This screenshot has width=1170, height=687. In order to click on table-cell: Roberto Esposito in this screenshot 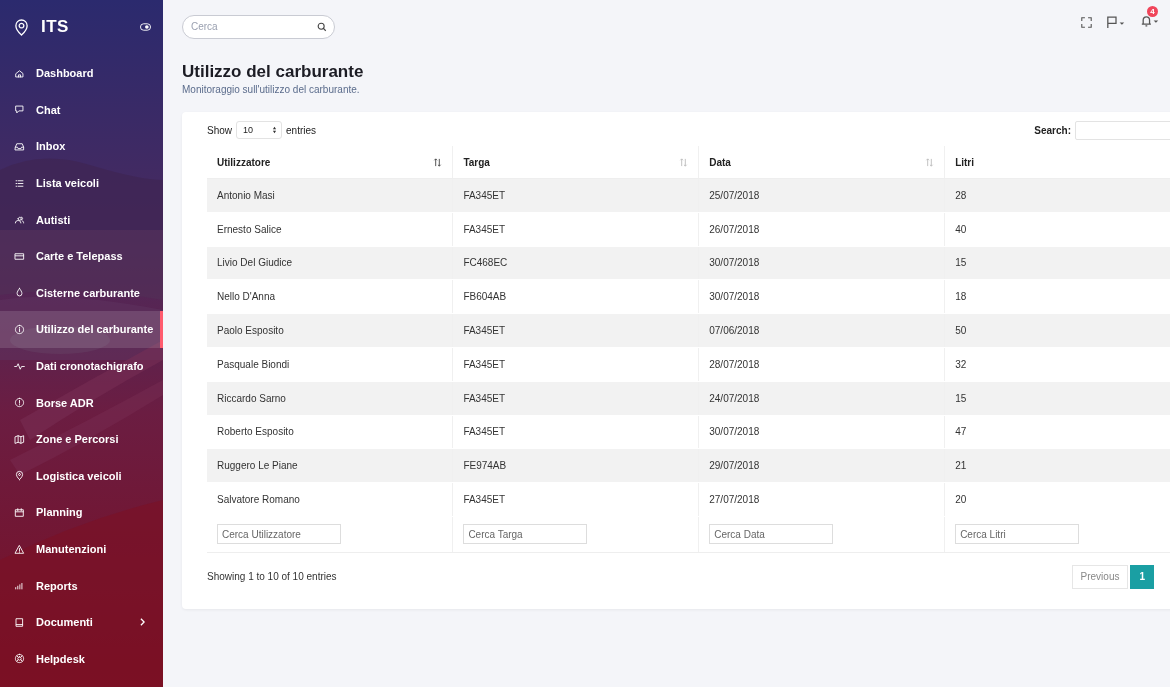, I will do `click(330, 432)`.